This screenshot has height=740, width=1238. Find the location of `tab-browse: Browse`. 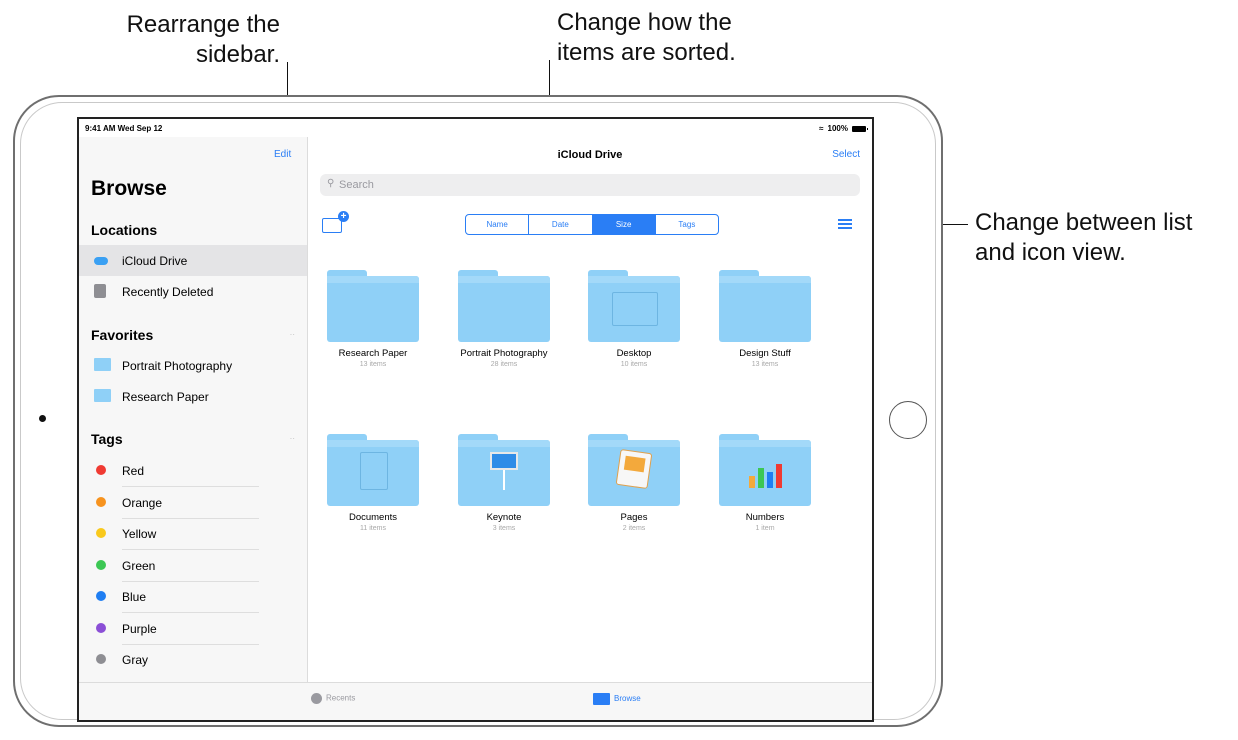

tab-browse: Browse is located at coordinates (617, 699).